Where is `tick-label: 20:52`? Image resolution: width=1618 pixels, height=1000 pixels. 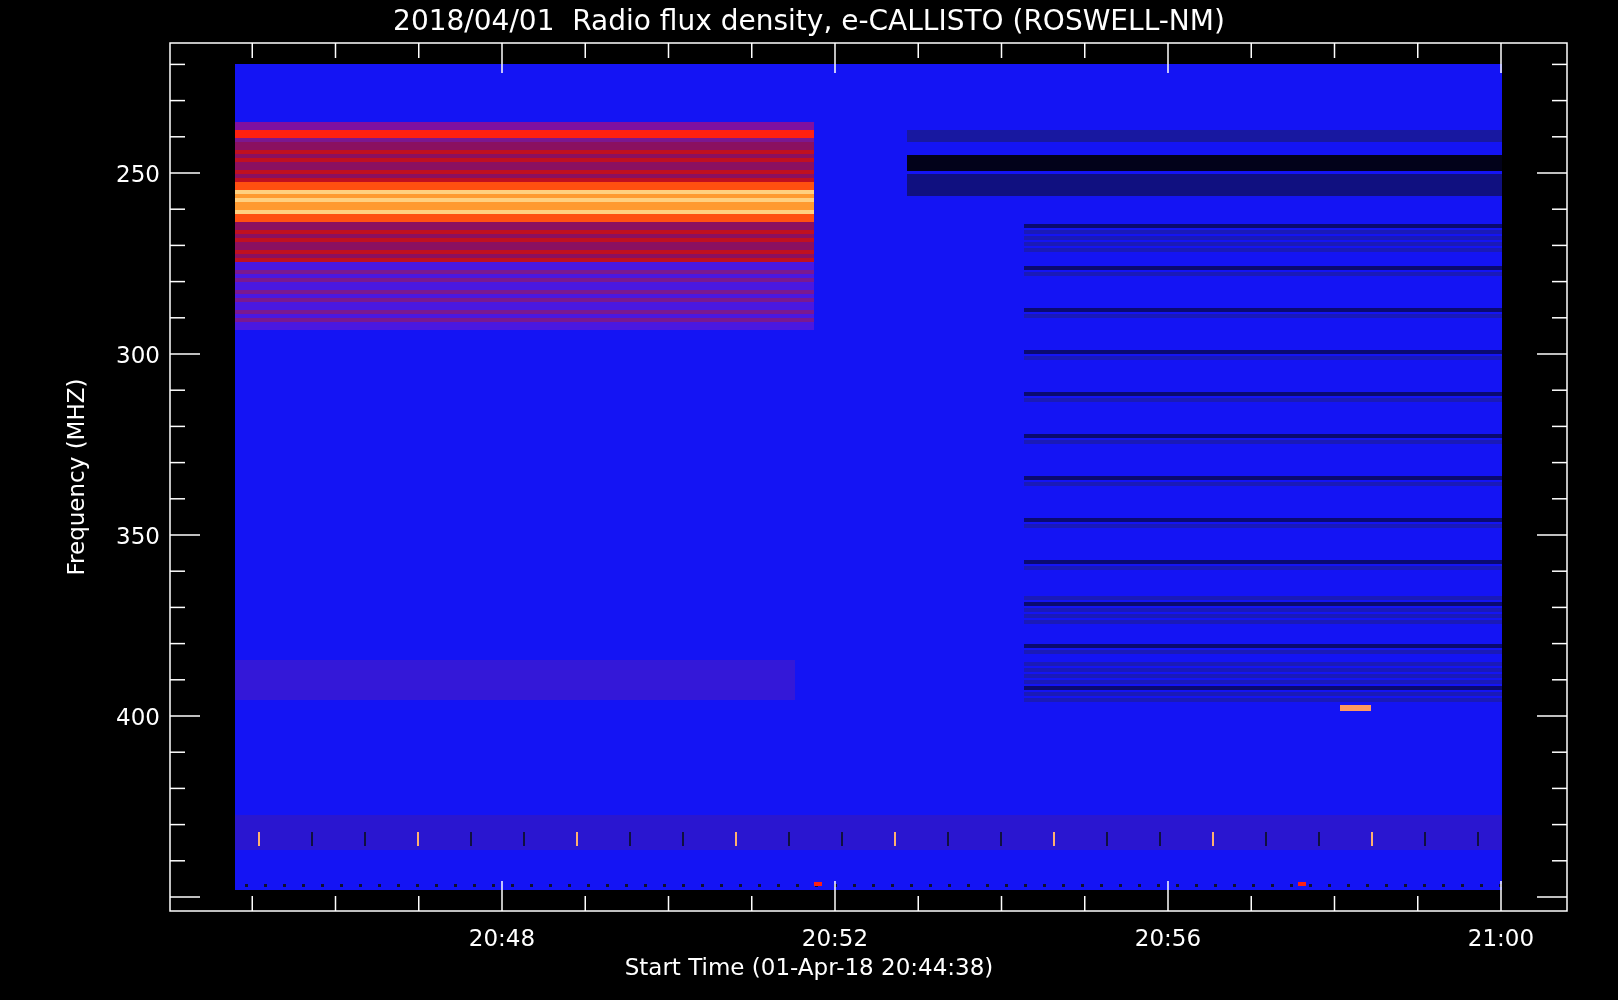
tick-label: 20:52 is located at coordinates (835, 938).